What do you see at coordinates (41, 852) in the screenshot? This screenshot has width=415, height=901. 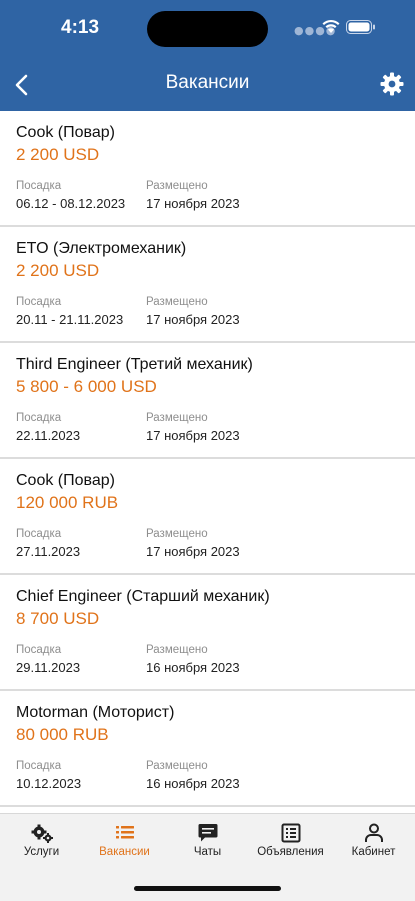 I see `tab-label: Услуги` at bounding box center [41, 852].